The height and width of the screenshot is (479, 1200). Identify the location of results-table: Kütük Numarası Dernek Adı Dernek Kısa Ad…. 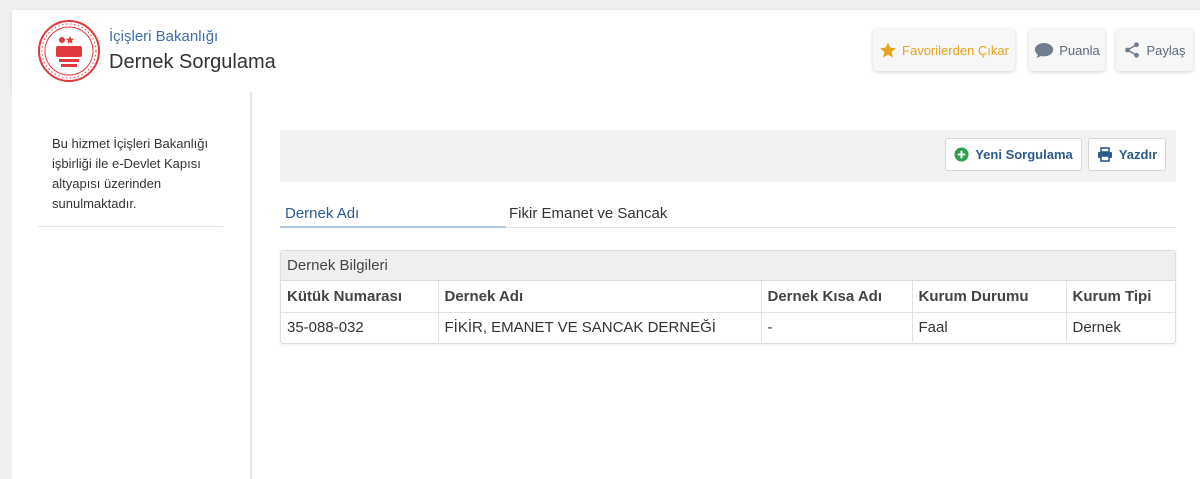
(728, 311).